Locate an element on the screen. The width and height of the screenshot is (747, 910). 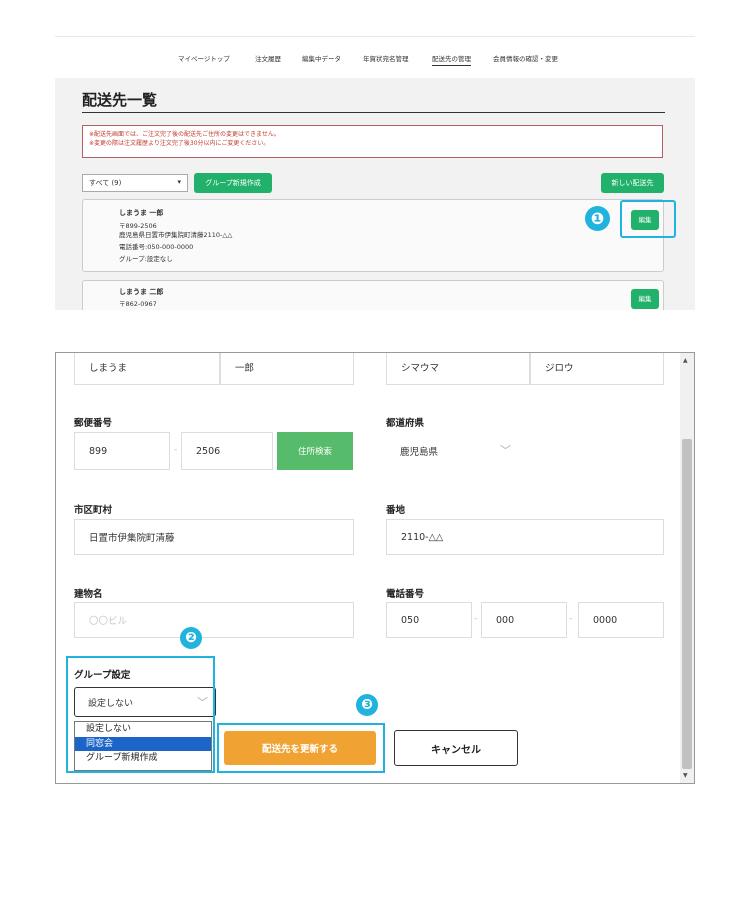
page-title: 配送先一覧 is located at coordinates (120, 100).